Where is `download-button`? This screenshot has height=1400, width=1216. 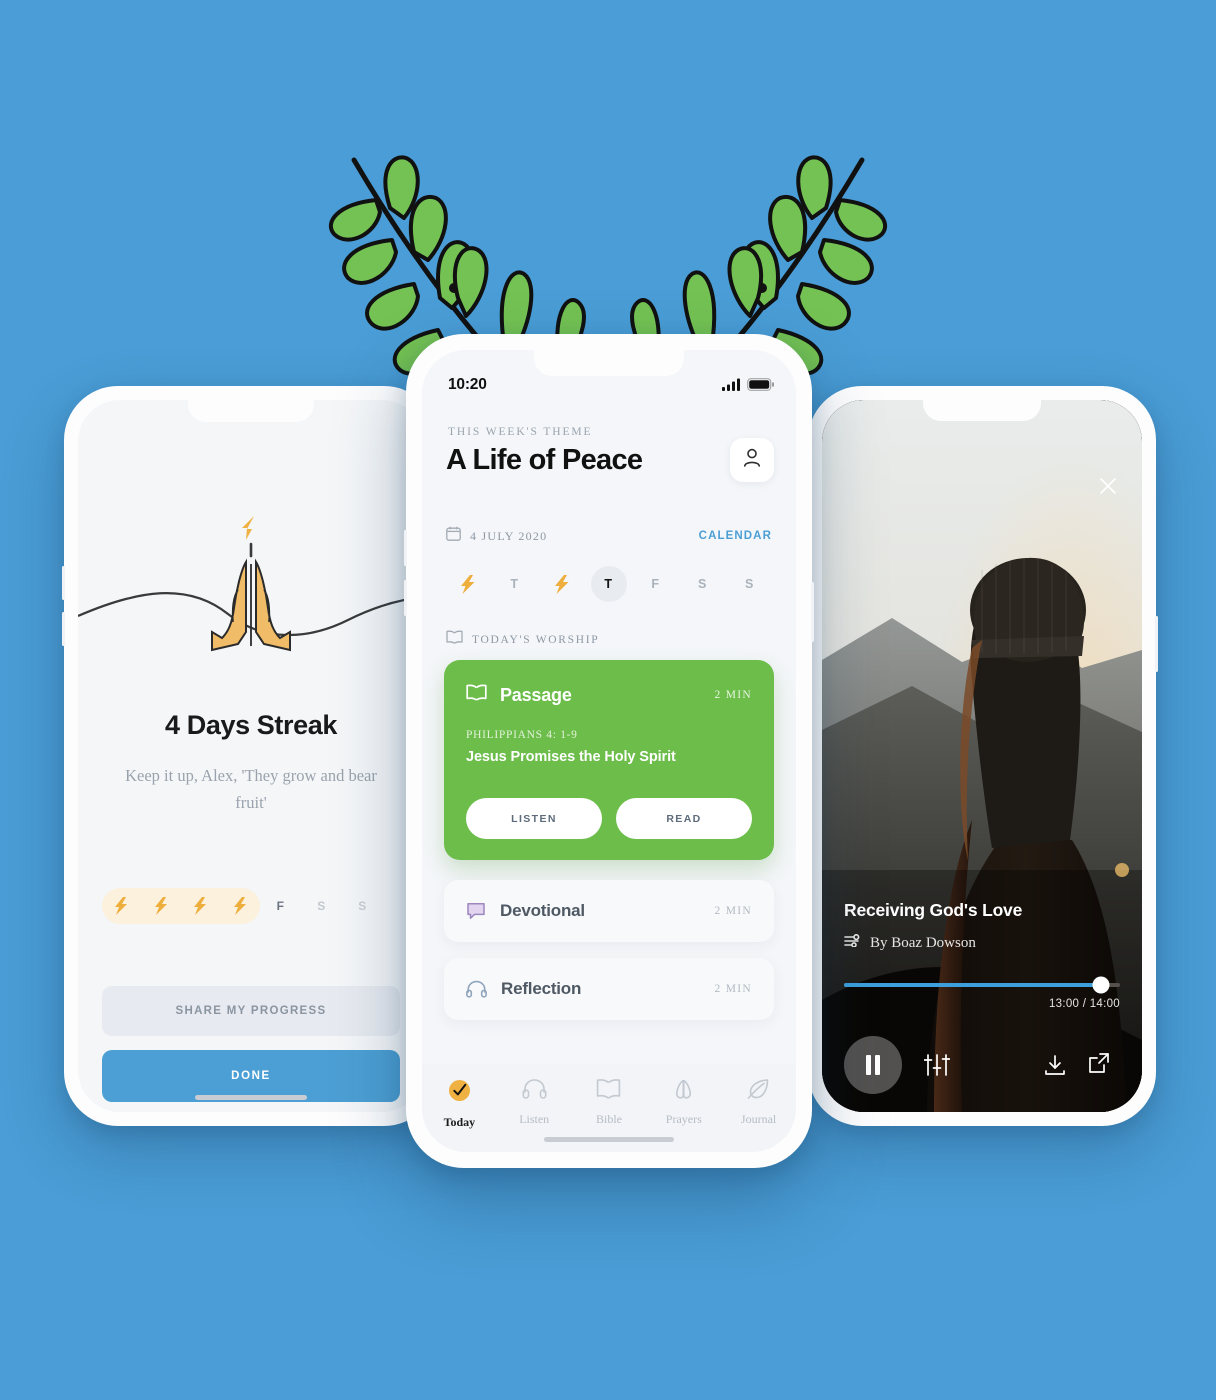 download-button is located at coordinates (1055, 1067).